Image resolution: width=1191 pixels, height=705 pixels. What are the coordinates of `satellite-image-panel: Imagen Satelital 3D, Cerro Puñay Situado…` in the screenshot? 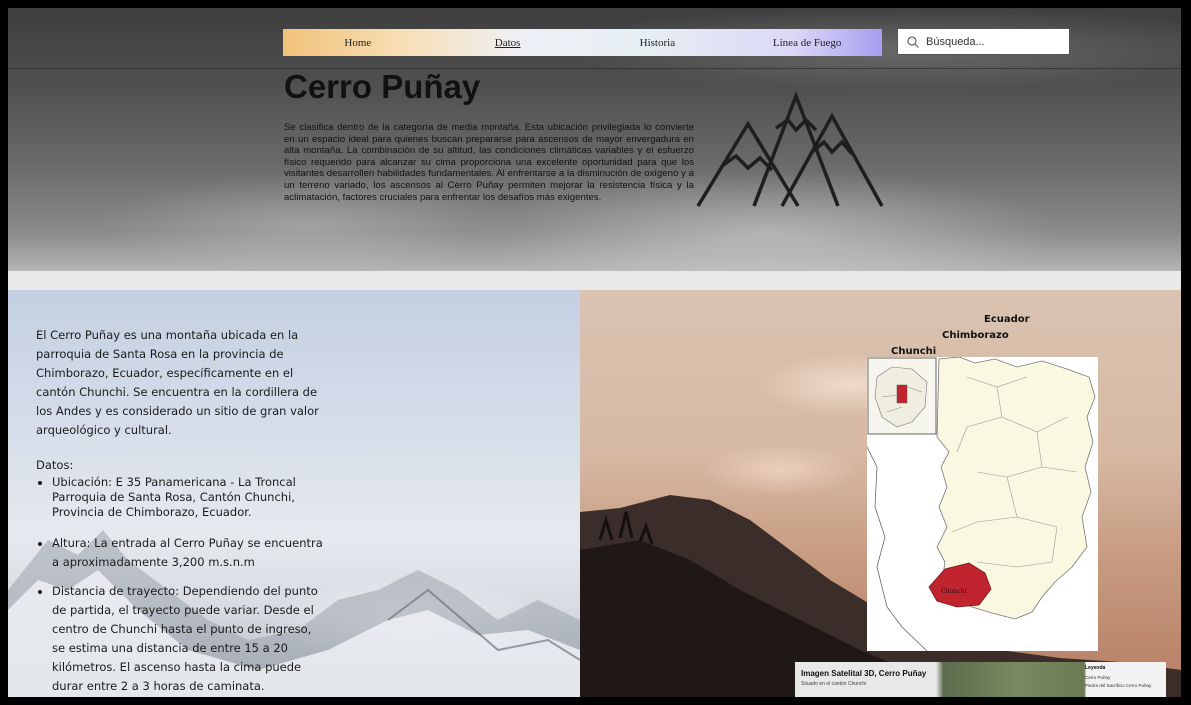 It's located at (980, 679).